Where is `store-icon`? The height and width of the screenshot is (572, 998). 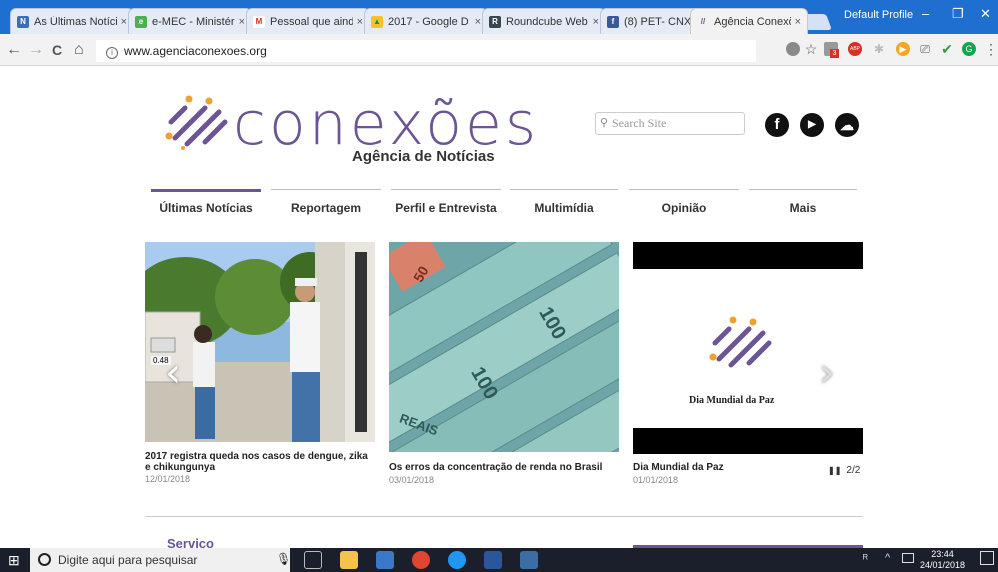 store-icon is located at coordinates (385, 560).